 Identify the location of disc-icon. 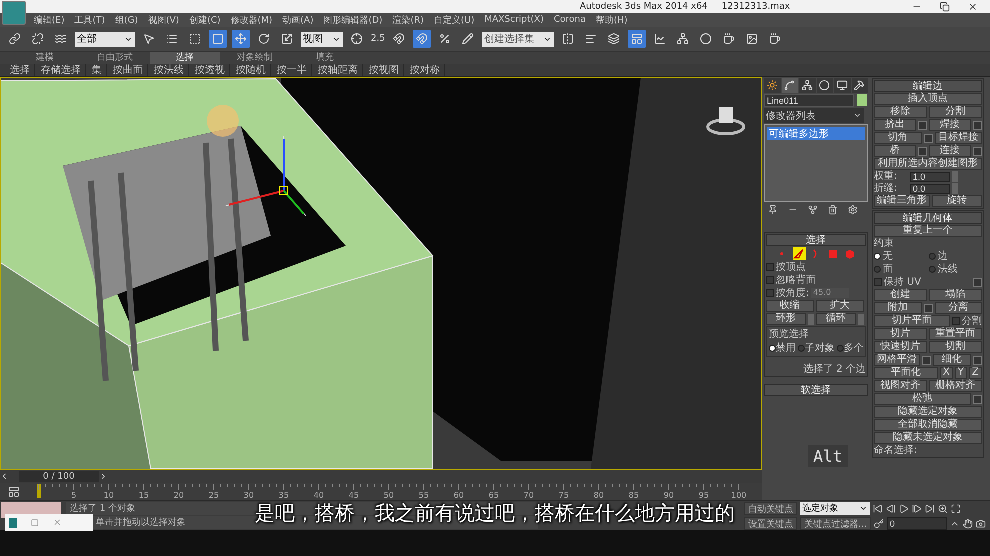
(824, 85).